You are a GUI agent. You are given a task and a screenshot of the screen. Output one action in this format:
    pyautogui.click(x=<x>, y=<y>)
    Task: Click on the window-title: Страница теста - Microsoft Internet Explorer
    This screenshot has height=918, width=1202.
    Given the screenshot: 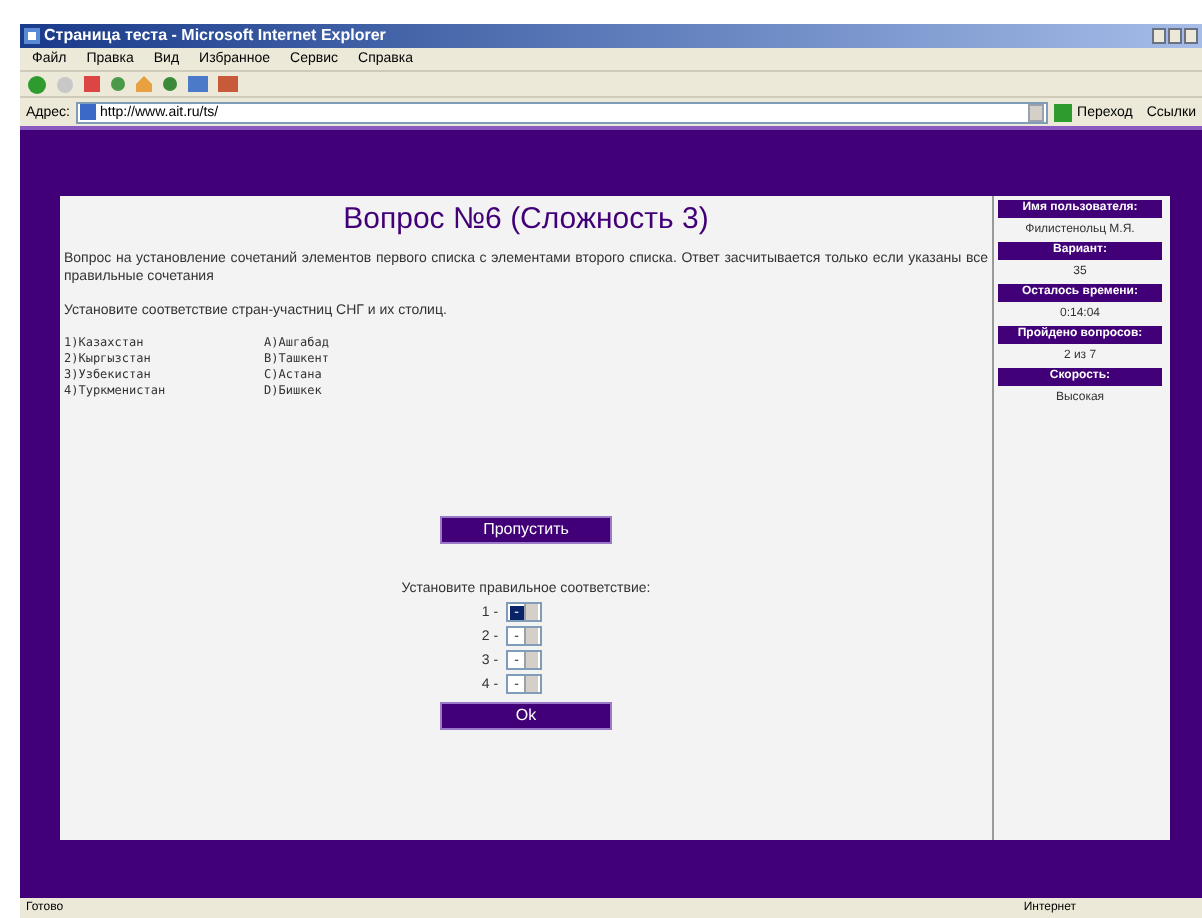 What is the action you would take?
    pyautogui.click(x=215, y=36)
    